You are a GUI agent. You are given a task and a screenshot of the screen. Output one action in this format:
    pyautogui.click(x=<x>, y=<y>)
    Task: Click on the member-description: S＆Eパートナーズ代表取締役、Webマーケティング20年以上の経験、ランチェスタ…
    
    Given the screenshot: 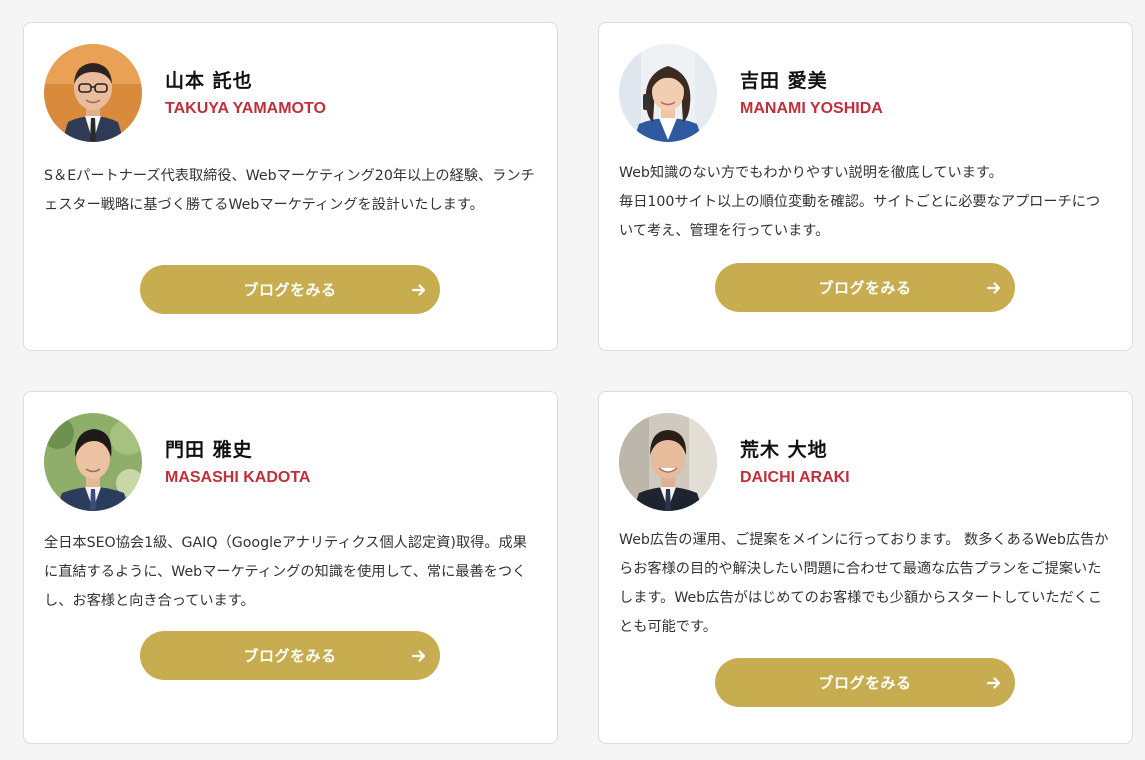 What is the action you would take?
    pyautogui.click(x=289, y=190)
    